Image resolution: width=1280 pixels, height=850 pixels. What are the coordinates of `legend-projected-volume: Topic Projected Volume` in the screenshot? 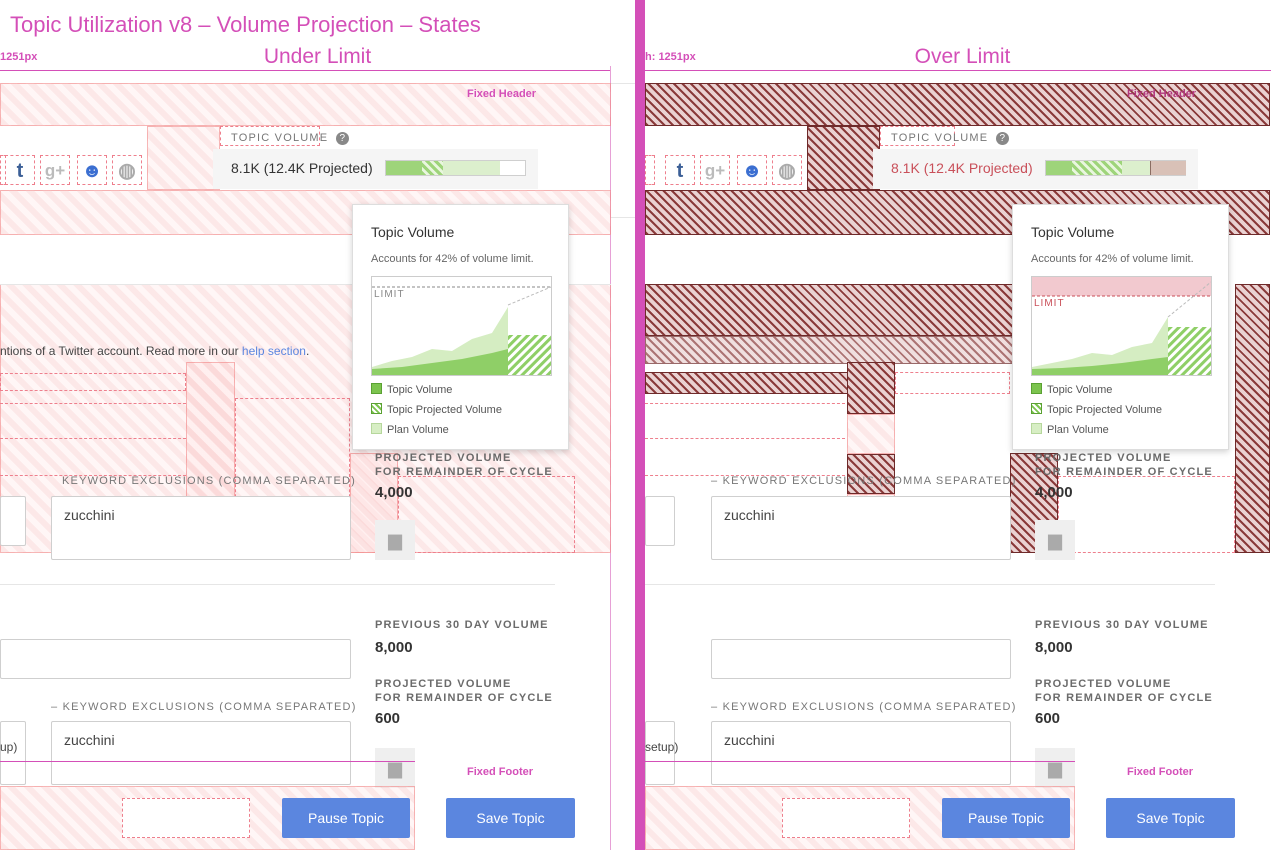 It's located at (1096, 410).